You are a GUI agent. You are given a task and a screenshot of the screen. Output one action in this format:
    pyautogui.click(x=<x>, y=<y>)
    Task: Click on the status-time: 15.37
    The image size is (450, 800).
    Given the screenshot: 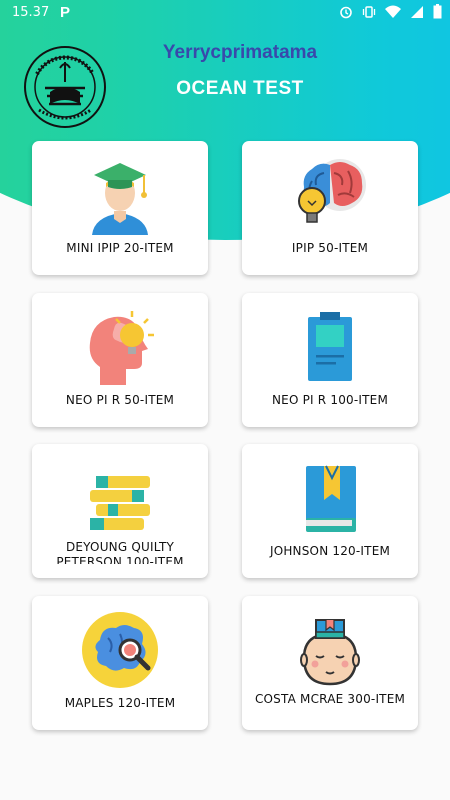 What is the action you would take?
    pyautogui.click(x=31, y=12)
    